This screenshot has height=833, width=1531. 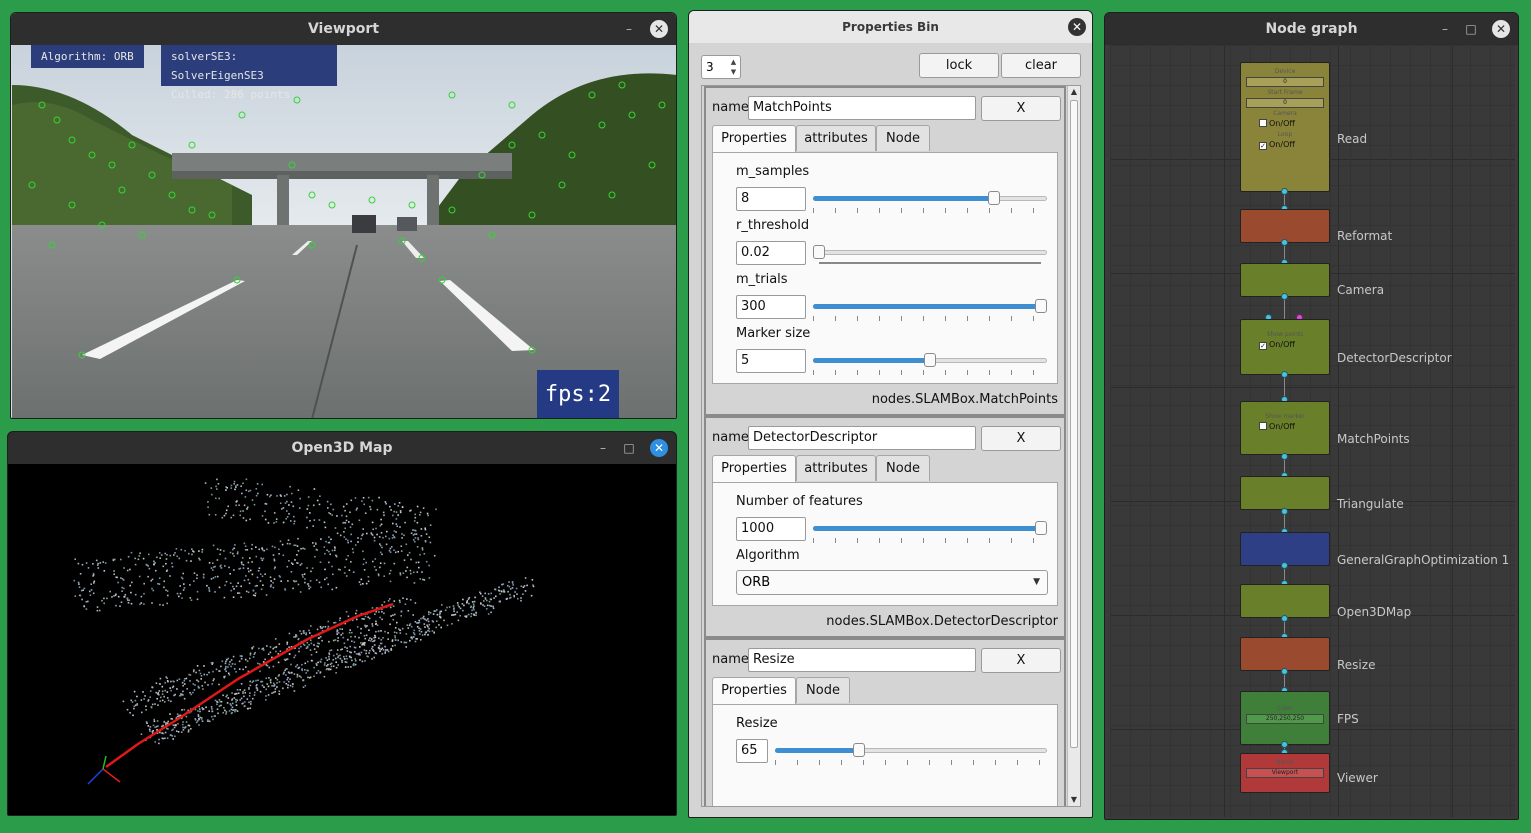 I want to click on viewport-titlebar: Viewport – ✕, so click(x=343, y=29).